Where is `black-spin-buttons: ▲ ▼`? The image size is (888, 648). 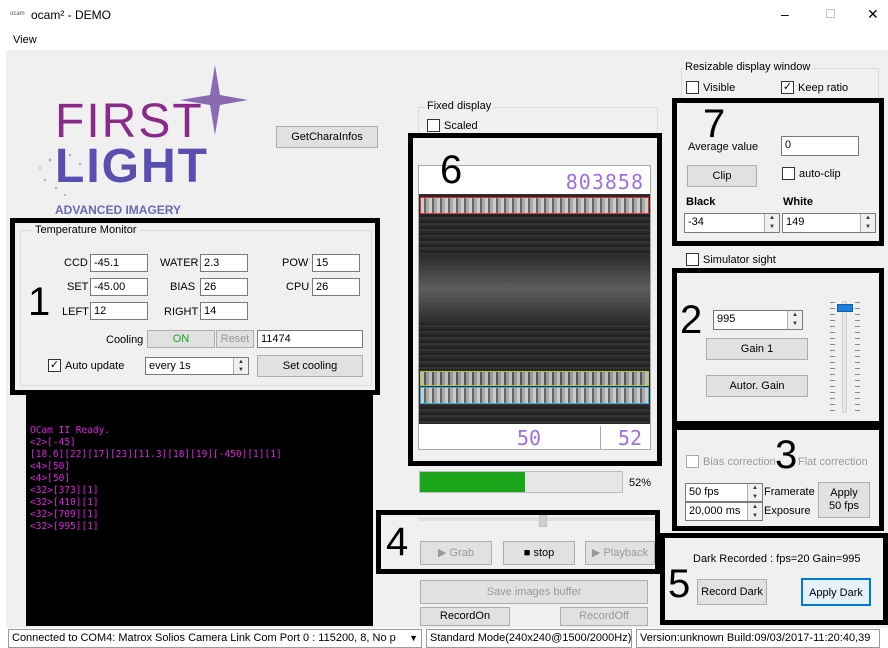
black-spin-buttons: ▲ ▼ is located at coordinates (771, 223).